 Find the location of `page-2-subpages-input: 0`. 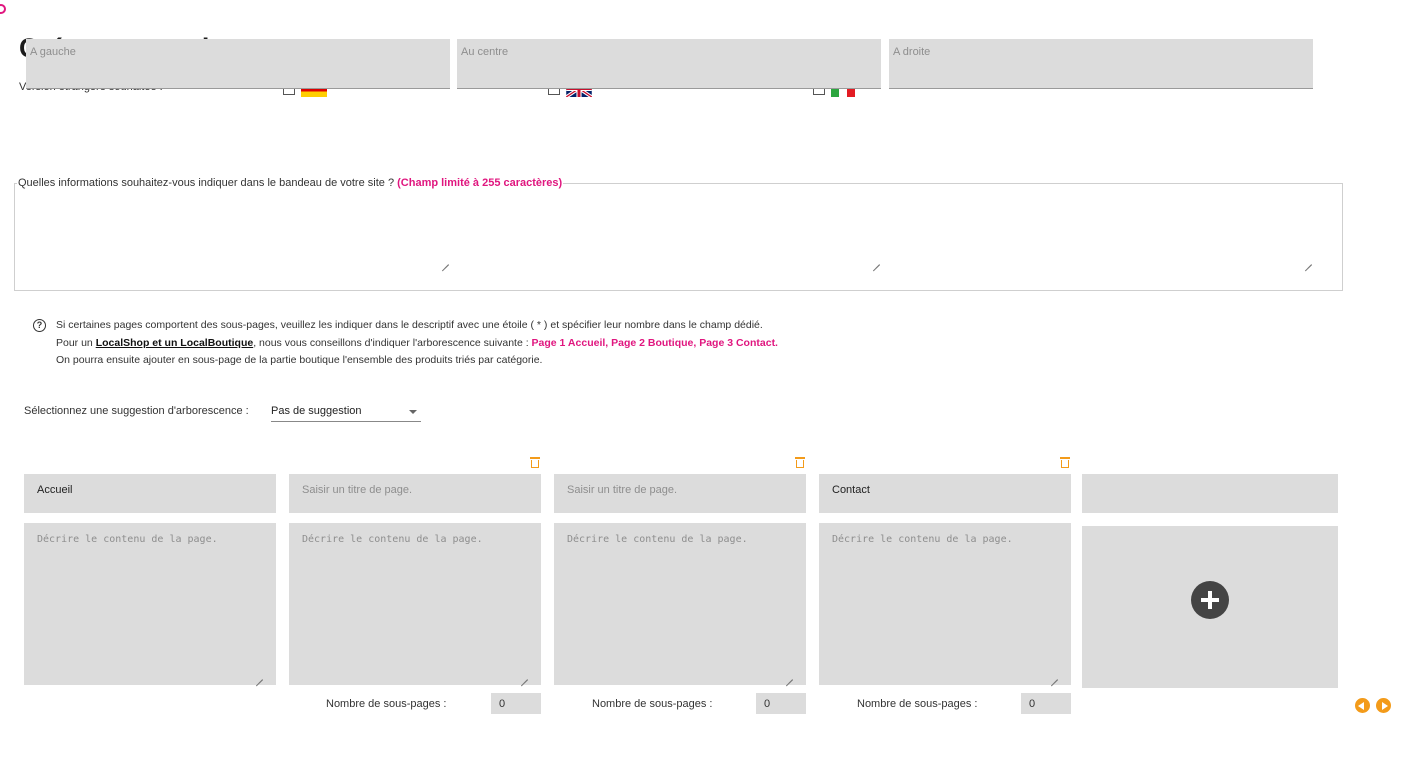

page-2-subpages-input: 0 is located at coordinates (516, 703).